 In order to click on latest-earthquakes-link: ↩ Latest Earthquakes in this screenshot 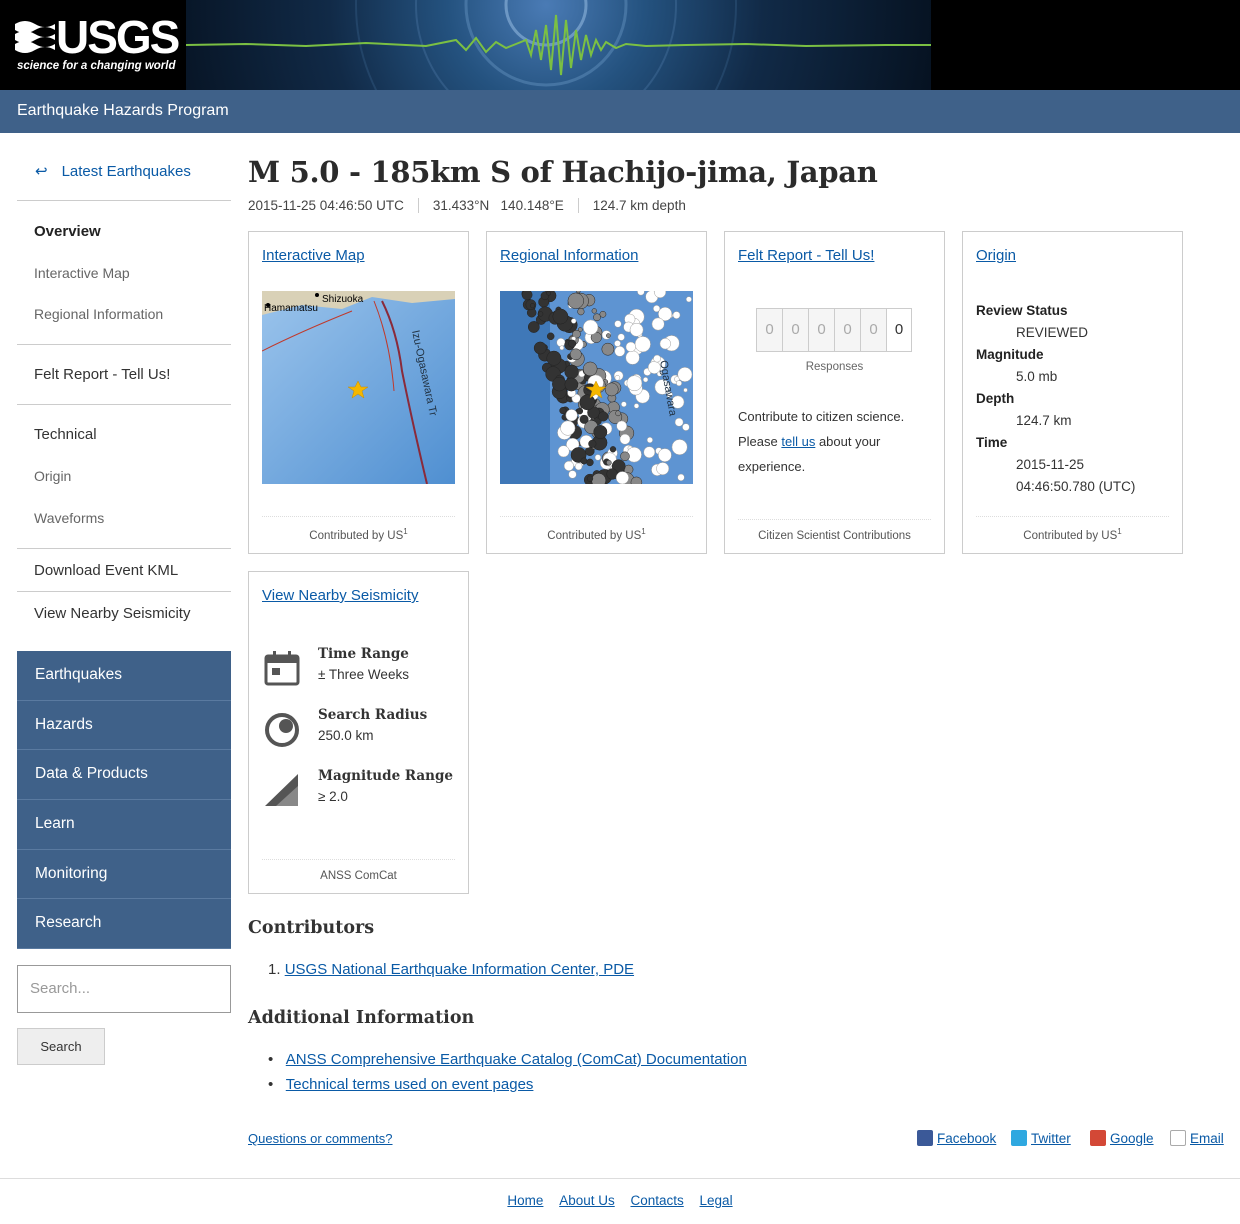, I will do `click(113, 171)`.